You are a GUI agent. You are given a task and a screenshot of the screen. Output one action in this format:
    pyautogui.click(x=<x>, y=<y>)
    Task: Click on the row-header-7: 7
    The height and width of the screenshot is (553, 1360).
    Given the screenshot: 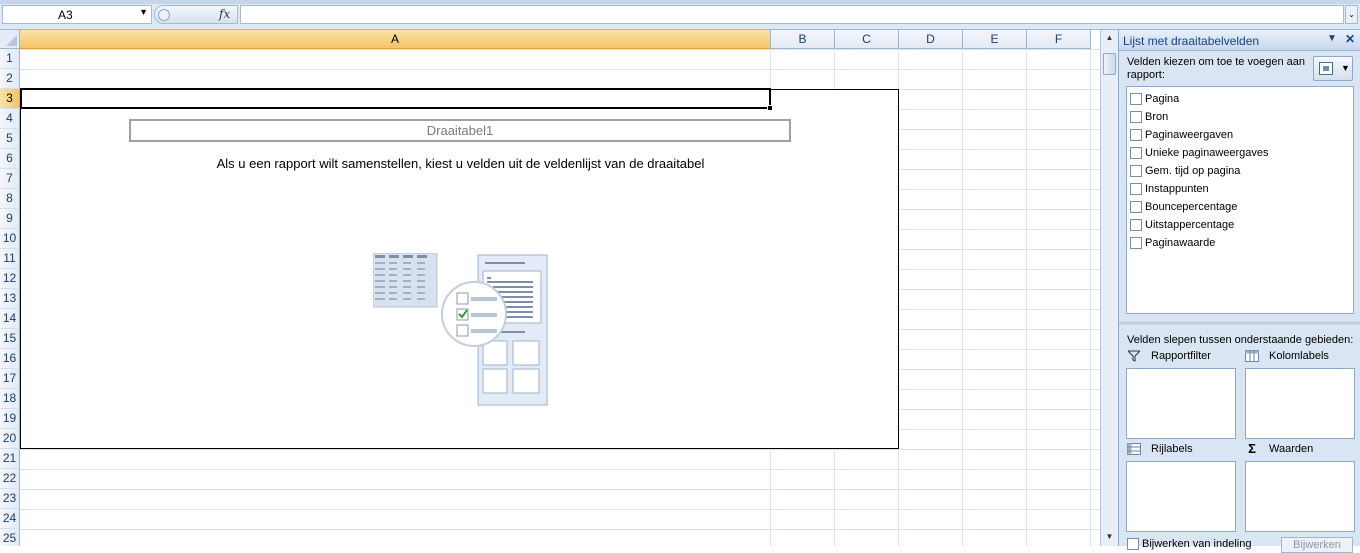 What is the action you would take?
    pyautogui.click(x=10, y=179)
    